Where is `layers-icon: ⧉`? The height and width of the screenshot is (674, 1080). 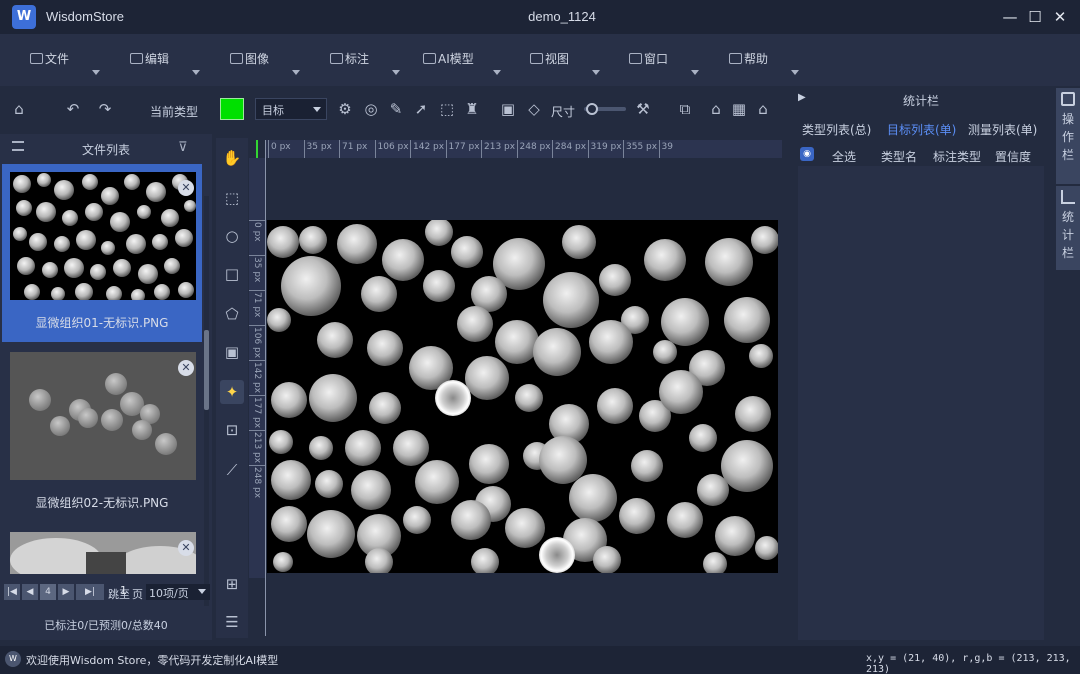
layers-icon: ⧉ is located at coordinates (685, 109).